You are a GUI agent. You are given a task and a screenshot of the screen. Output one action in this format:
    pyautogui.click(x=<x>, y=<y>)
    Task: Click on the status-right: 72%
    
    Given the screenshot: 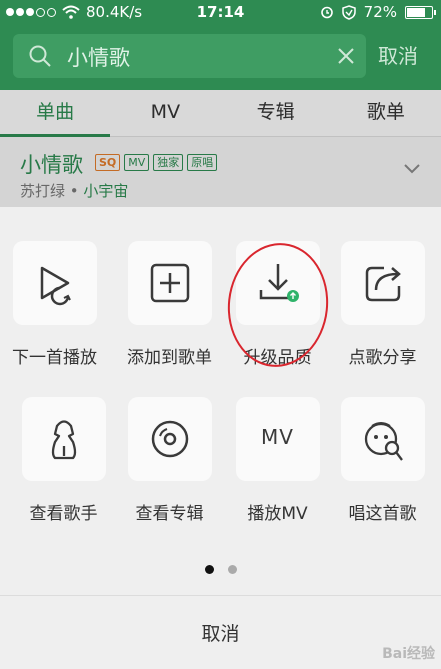 What is the action you would take?
    pyautogui.click(x=378, y=12)
    